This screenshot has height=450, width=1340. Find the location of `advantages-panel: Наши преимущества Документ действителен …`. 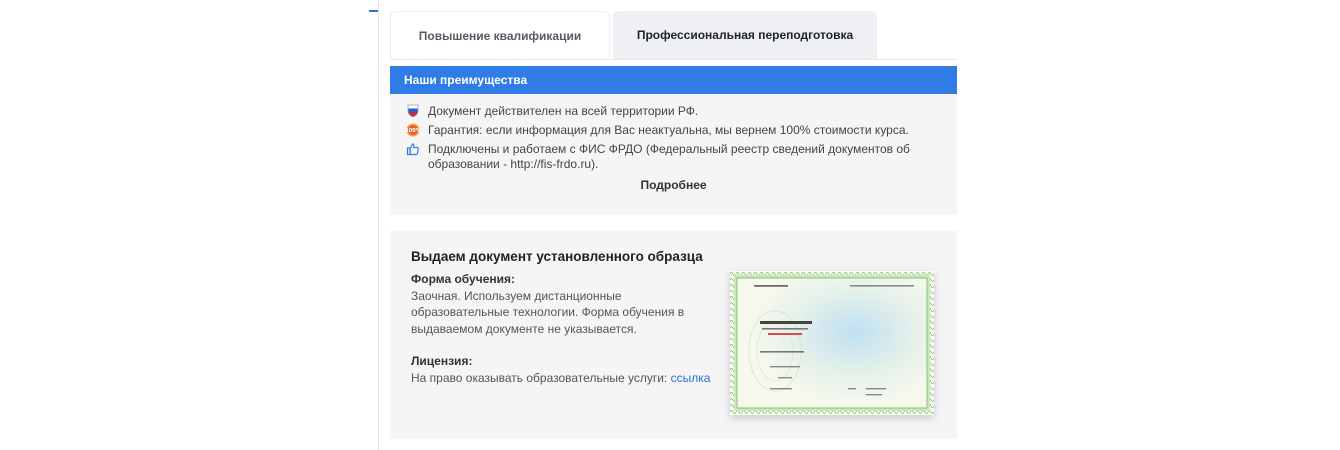

advantages-panel: Наши преимущества Документ действителен … is located at coordinates (673, 140).